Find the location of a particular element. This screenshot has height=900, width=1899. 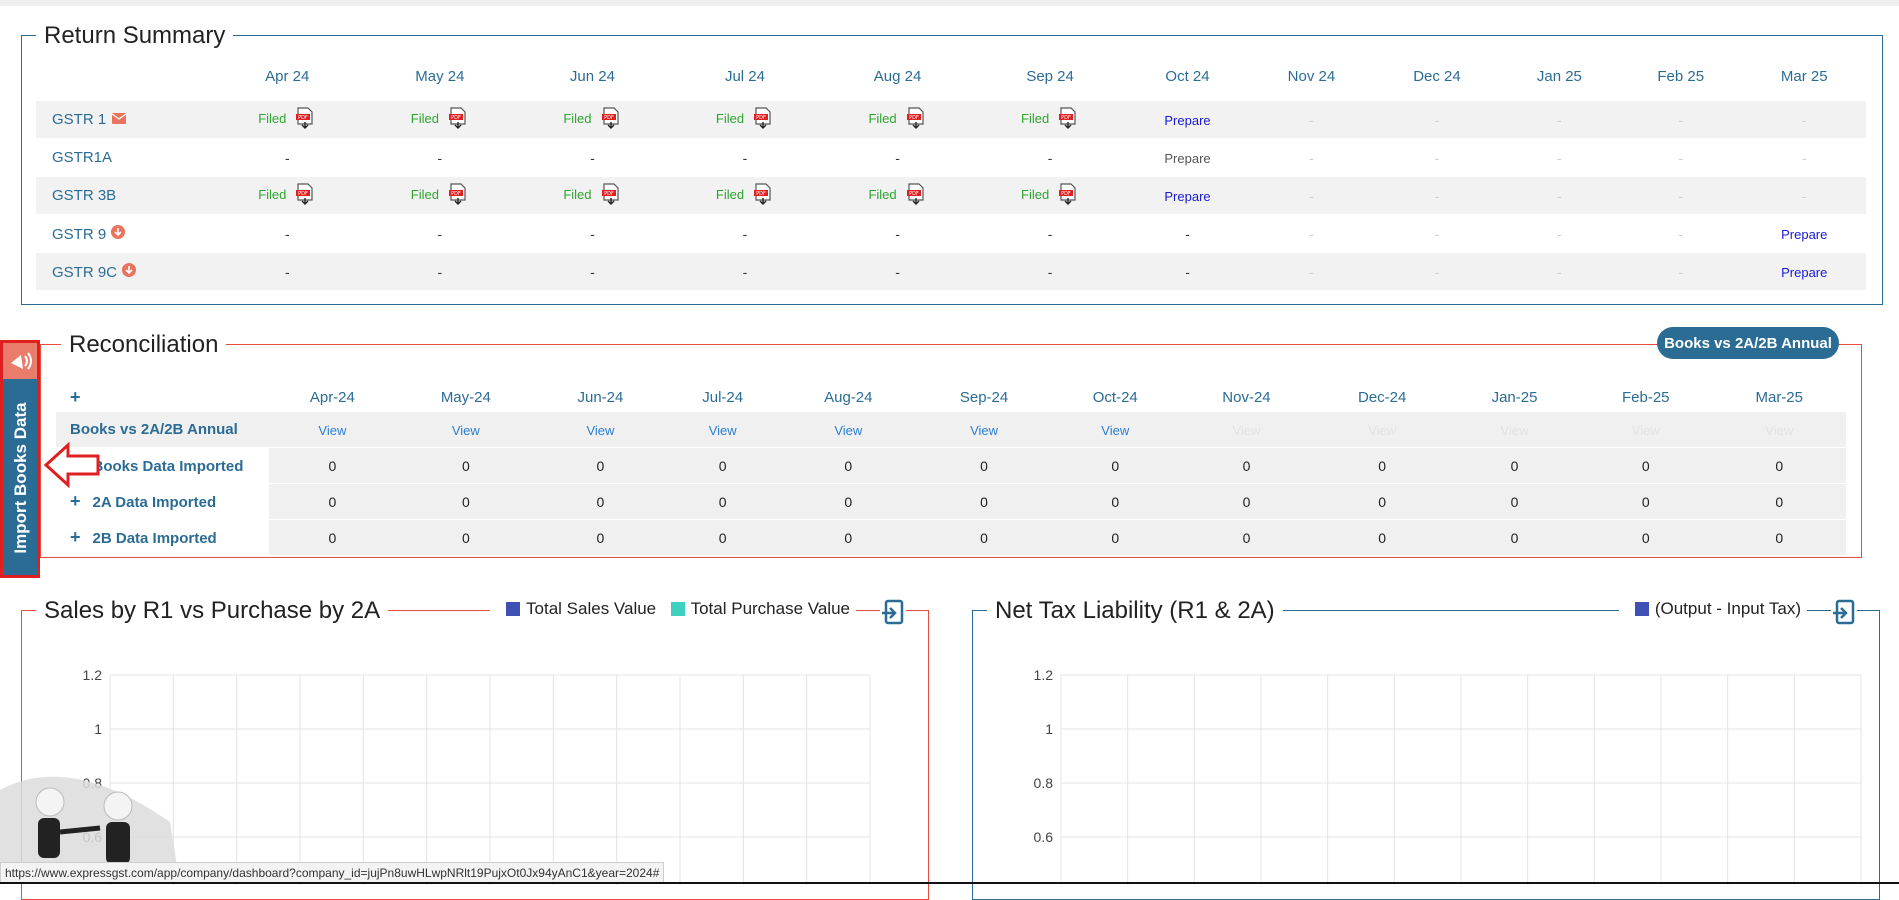

month-header: Nov-24 is located at coordinates (1246, 397).